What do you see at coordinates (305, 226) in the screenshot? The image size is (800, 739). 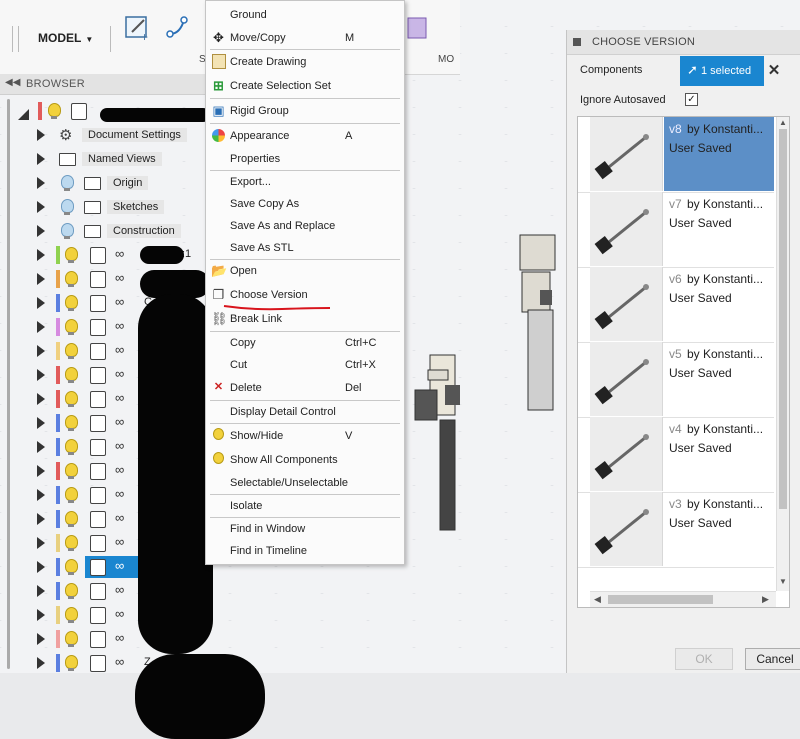 I see `menu-item-save-as-and-replace: Save As and Replace` at bounding box center [305, 226].